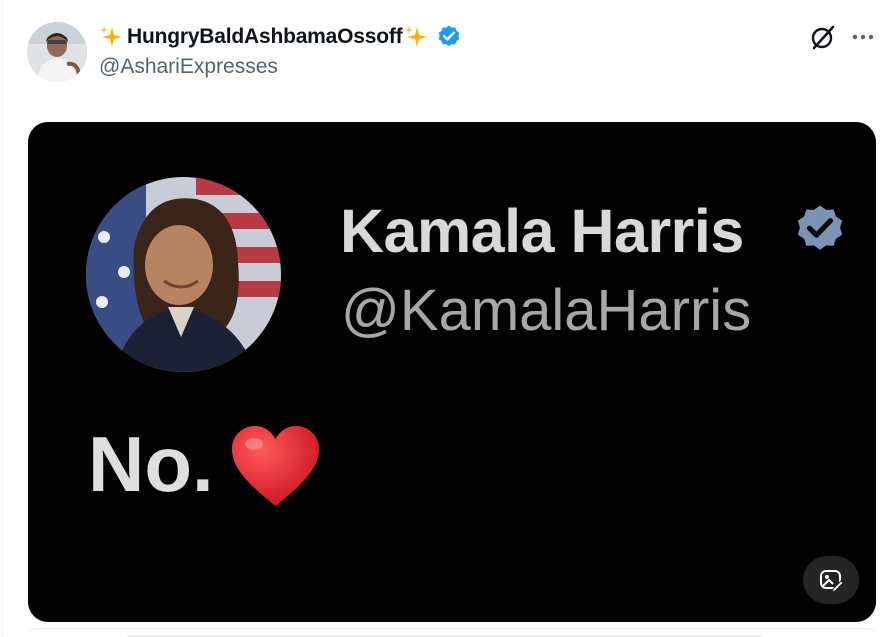  Describe the element at coordinates (265, 37) in the screenshot. I see `author-display-name: HungryBaldAshbamaOssoff` at that location.